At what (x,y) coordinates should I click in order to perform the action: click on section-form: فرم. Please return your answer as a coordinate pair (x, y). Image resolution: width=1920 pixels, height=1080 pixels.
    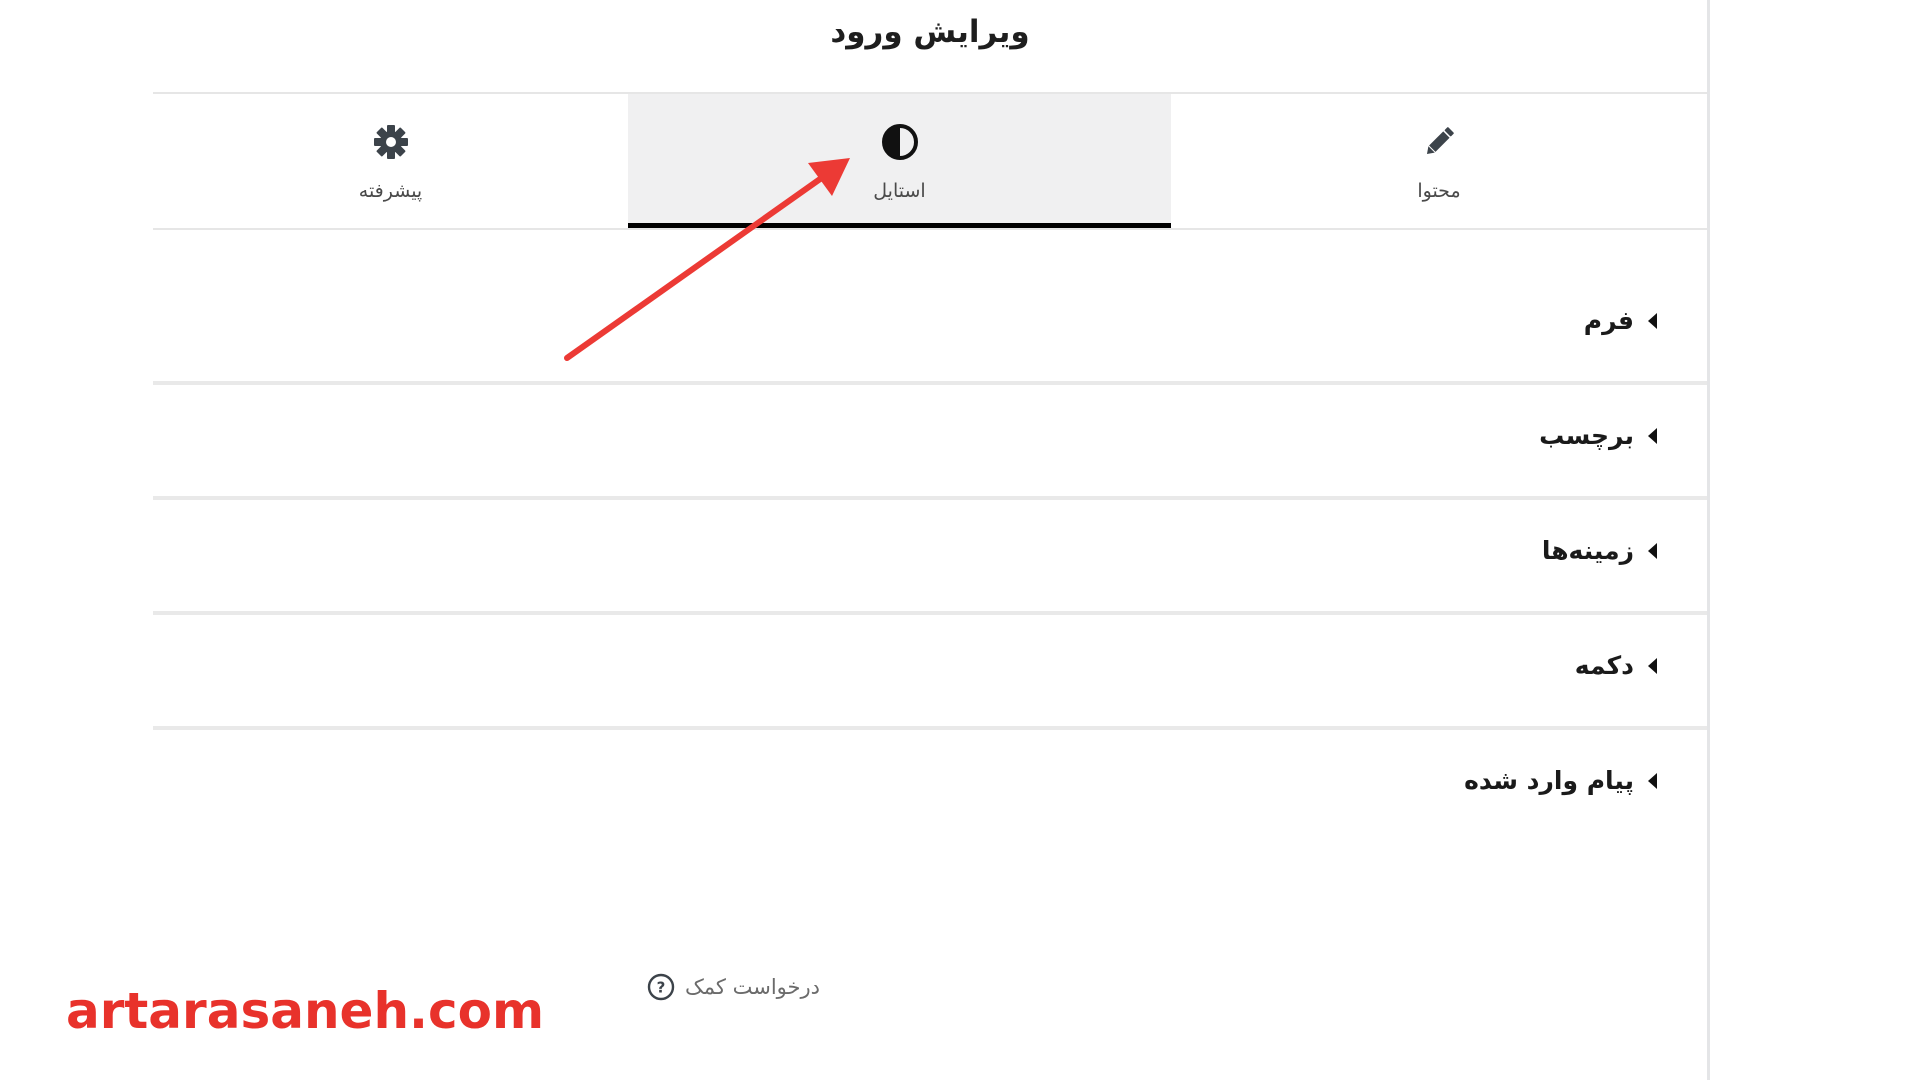
    Looking at the image, I should click on (930, 327).